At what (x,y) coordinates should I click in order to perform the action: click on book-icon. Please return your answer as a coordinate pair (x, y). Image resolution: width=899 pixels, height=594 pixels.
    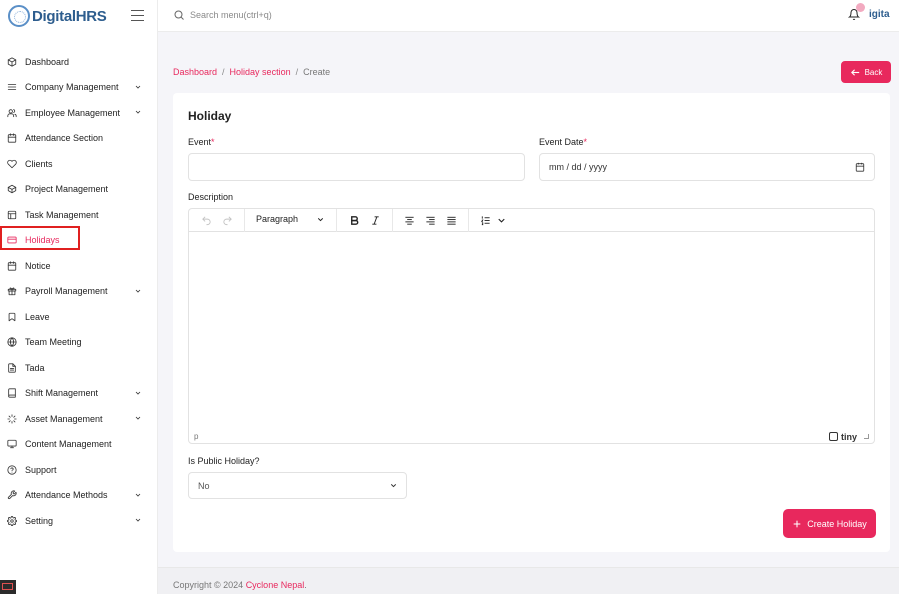
    Looking at the image, I should click on (12, 393).